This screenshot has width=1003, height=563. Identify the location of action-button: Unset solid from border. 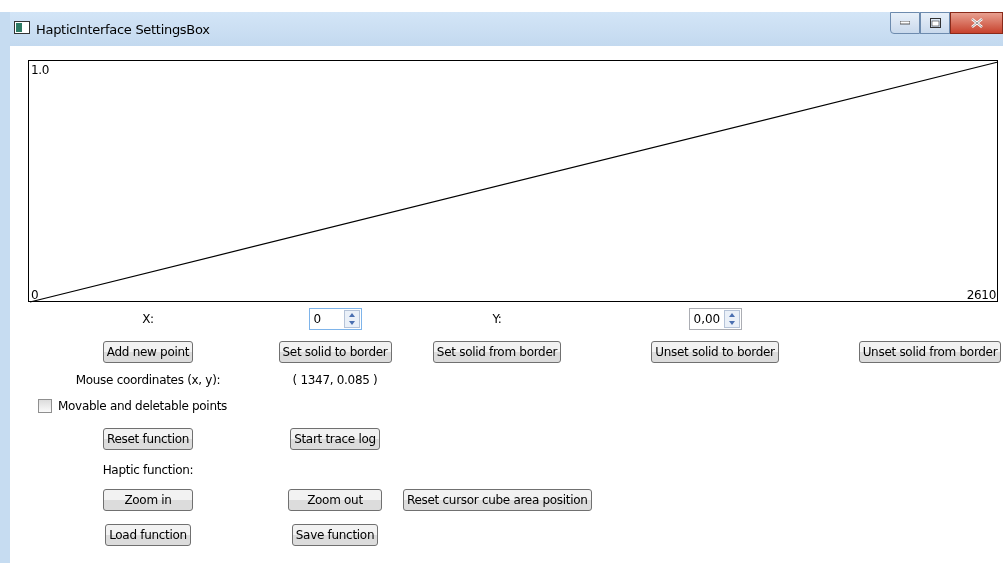
(930, 352).